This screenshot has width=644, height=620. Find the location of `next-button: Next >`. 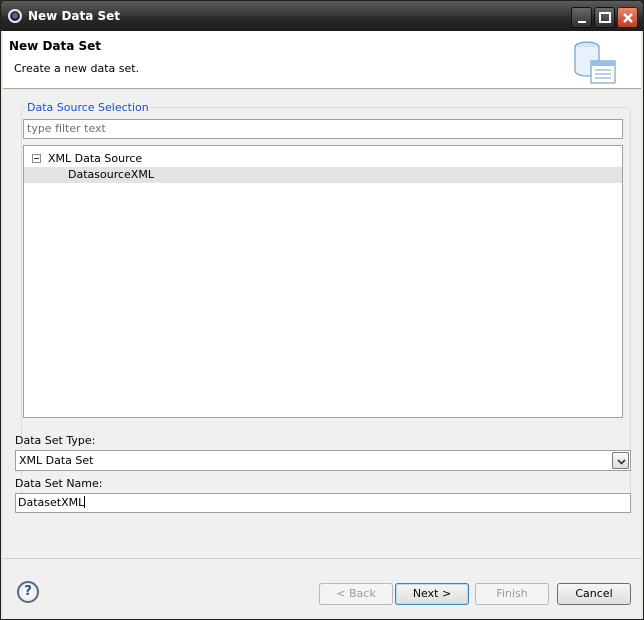

next-button: Next > is located at coordinates (432, 594).